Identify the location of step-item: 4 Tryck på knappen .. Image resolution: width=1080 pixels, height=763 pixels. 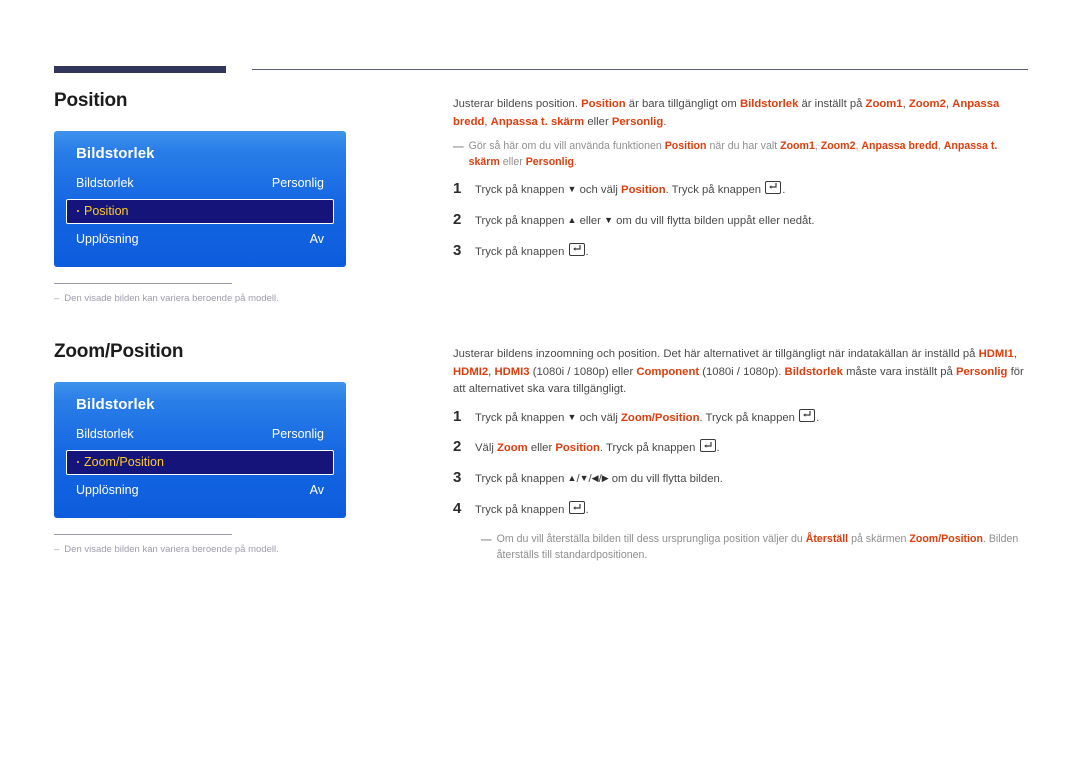
(741, 510).